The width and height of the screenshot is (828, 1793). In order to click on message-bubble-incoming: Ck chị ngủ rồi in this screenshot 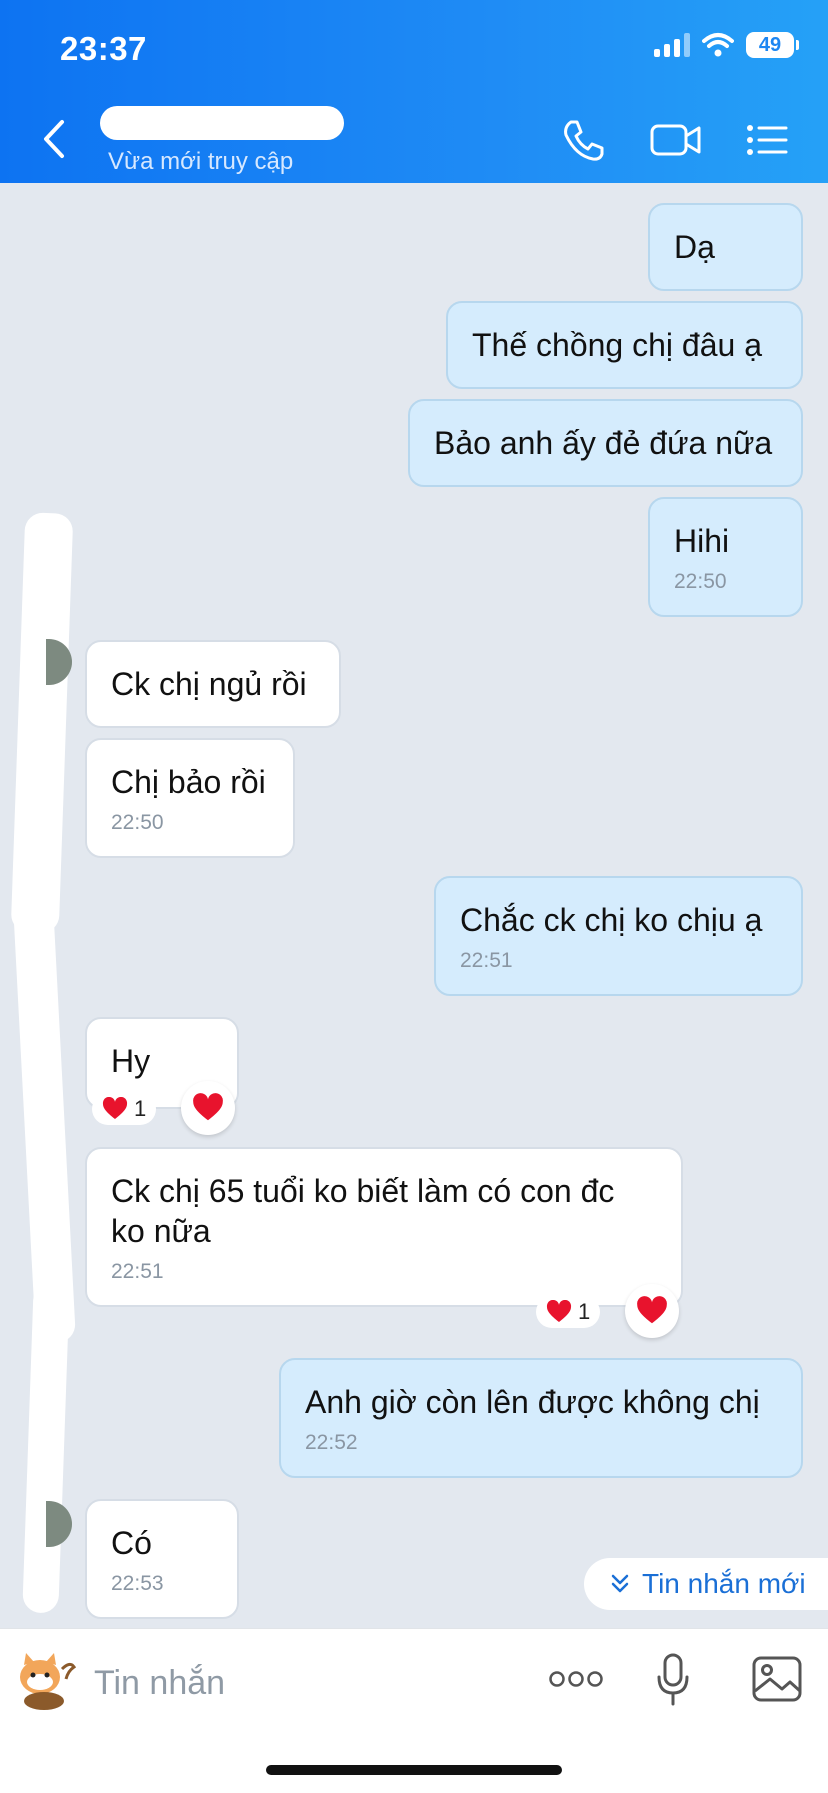, I will do `click(213, 684)`.